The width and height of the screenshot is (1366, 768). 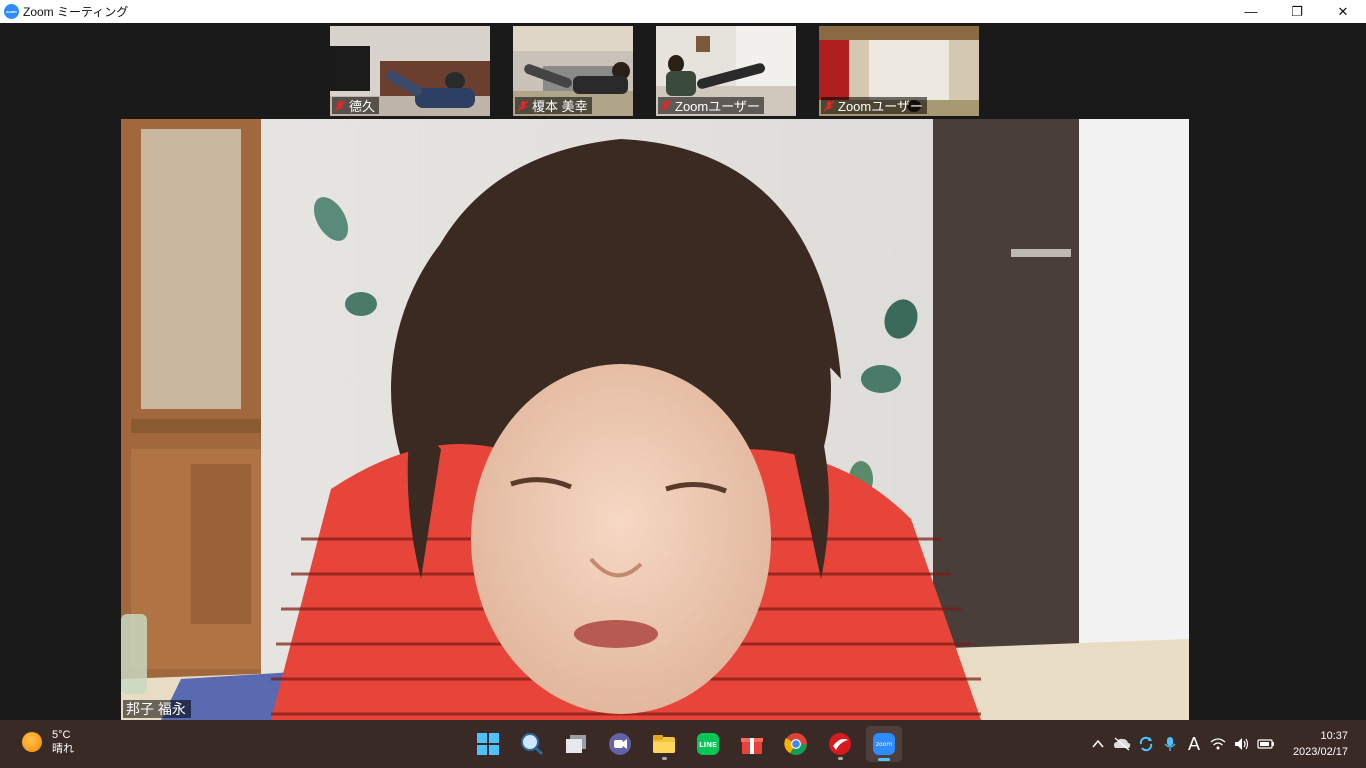 I want to click on volume-icon, so click(x=1242, y=744).